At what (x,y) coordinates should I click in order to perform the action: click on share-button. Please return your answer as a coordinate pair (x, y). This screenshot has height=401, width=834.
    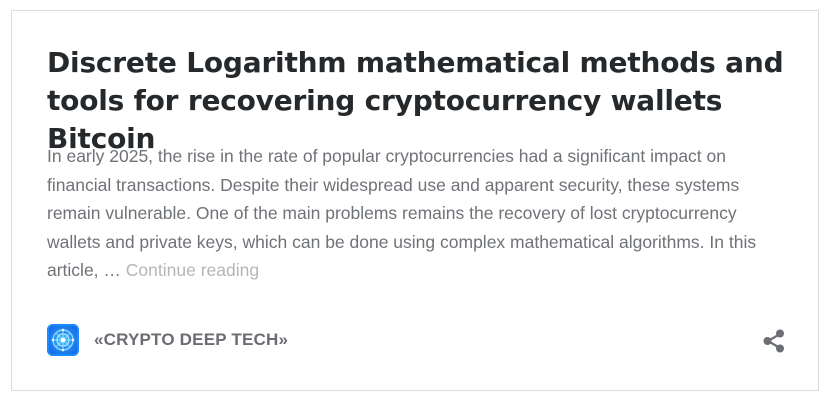
    Looking at the image, I should click on (774, 341).